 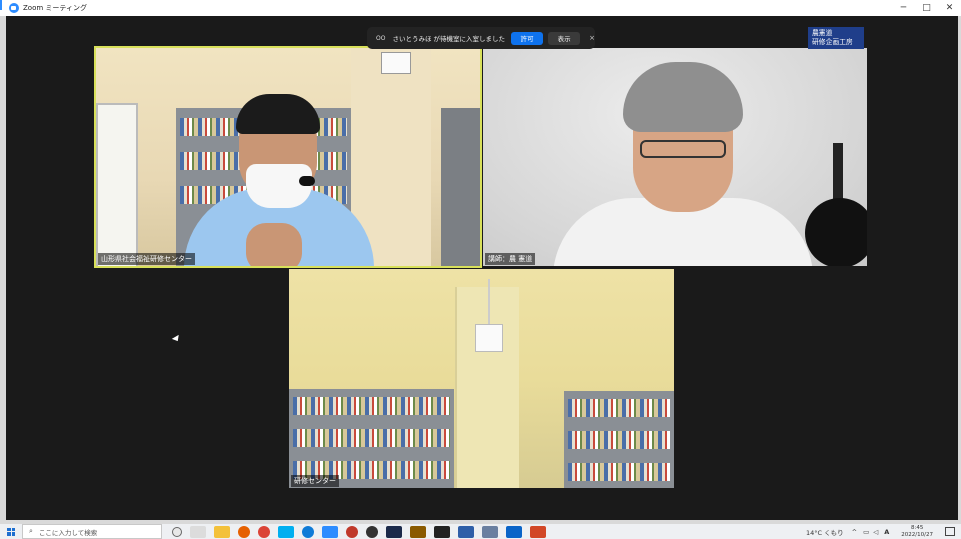 I want to click on system-tray: 14°C くもり ^ ▭ ◁ A 8:45 2022/10/27, so click(x=883, y=532).